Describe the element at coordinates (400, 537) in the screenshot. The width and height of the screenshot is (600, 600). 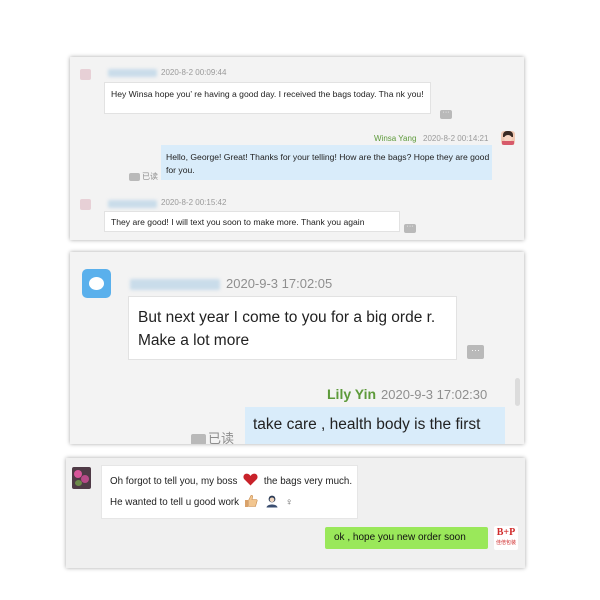
I see `message-text: ok , hope you new order soon` at that location.